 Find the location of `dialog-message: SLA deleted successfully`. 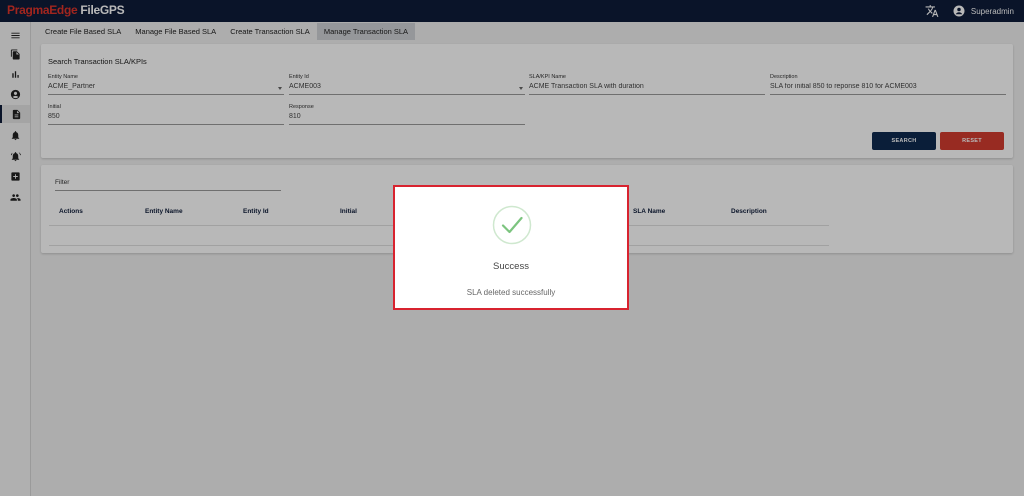

dialog-message: SLA deleted successfully is located at coordinates (511, 292).